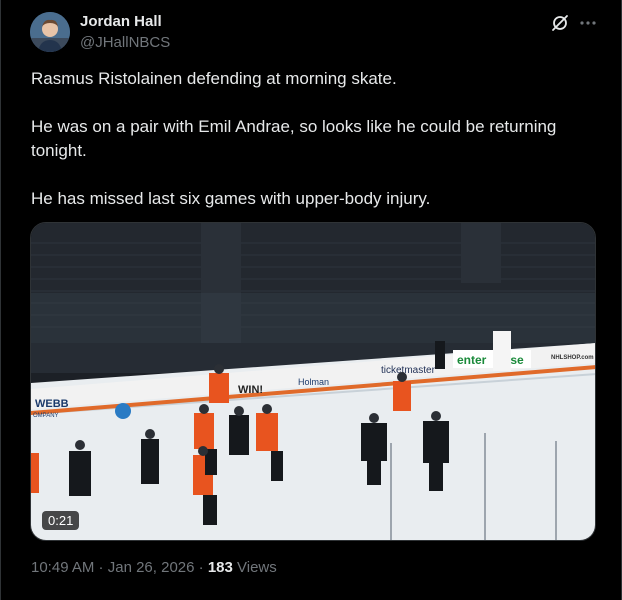 Image resolution: width=622 pixels, height=600 pixels. Describe the element at coordinates (62, 567) in the screenshot. I see `tweet-time: 10:49 AM` at that location.